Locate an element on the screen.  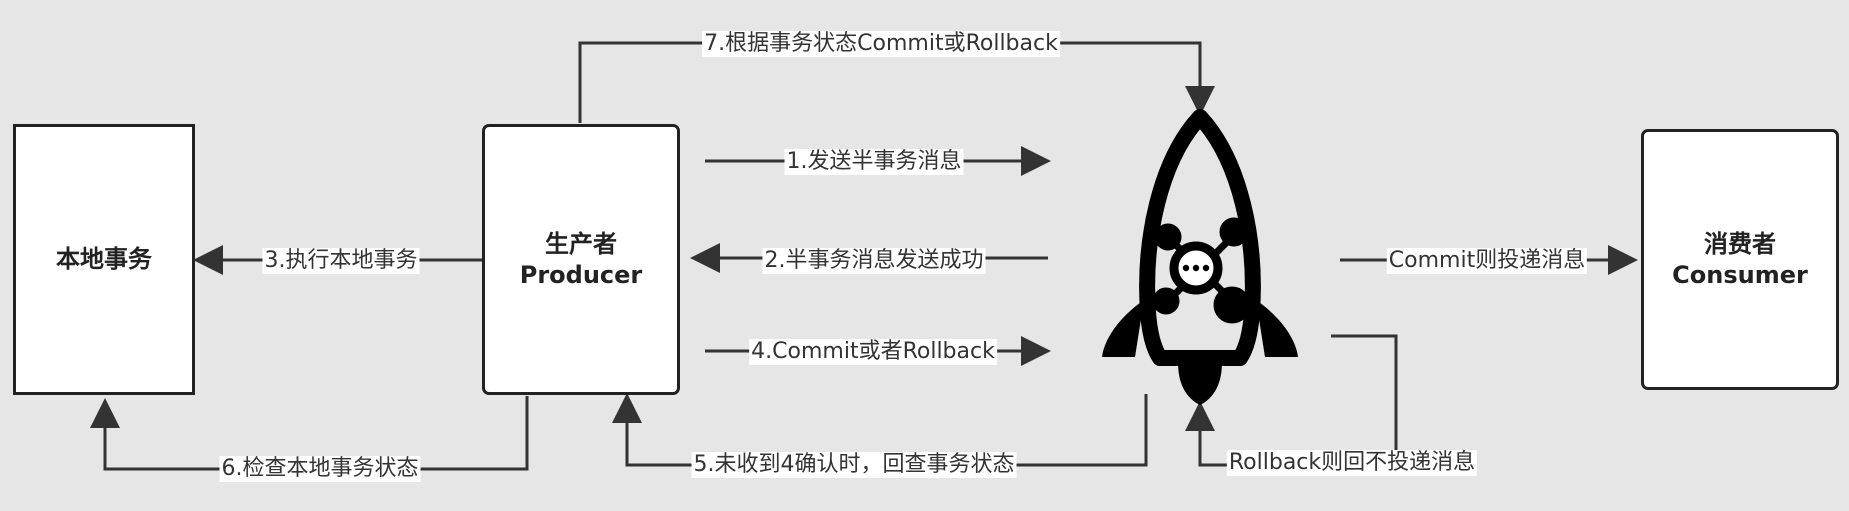
edge-5-label: 5.未收到4确认时，回查事务状态 is located at coordinates (854, 465).